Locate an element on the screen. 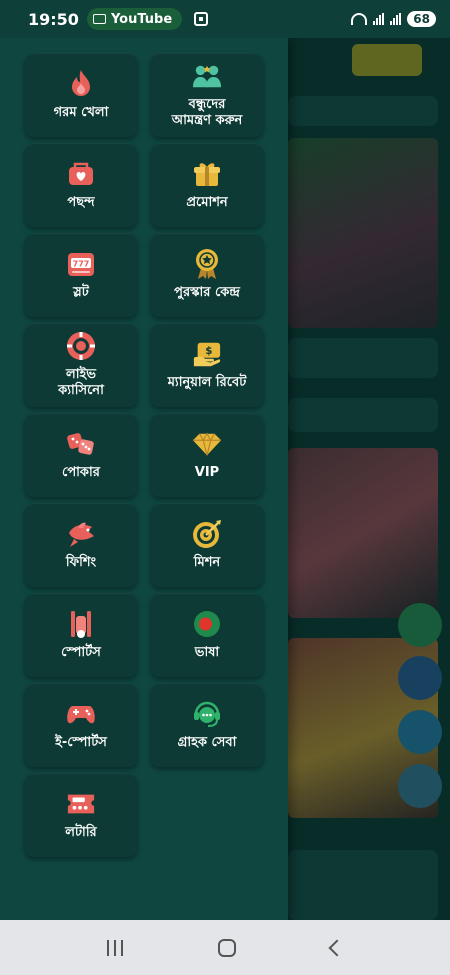 This screenshot has height=975, width=450. favorite-icon is located at coordinates (81, 174).